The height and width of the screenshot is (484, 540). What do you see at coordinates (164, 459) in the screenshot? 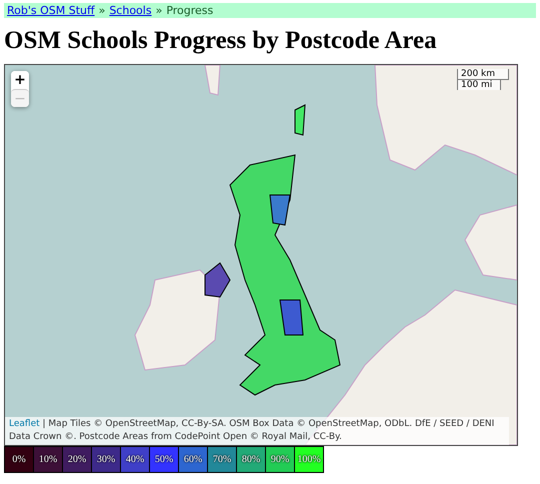
I see `legend-swatch: 50%` at bounding box center [164, 459].